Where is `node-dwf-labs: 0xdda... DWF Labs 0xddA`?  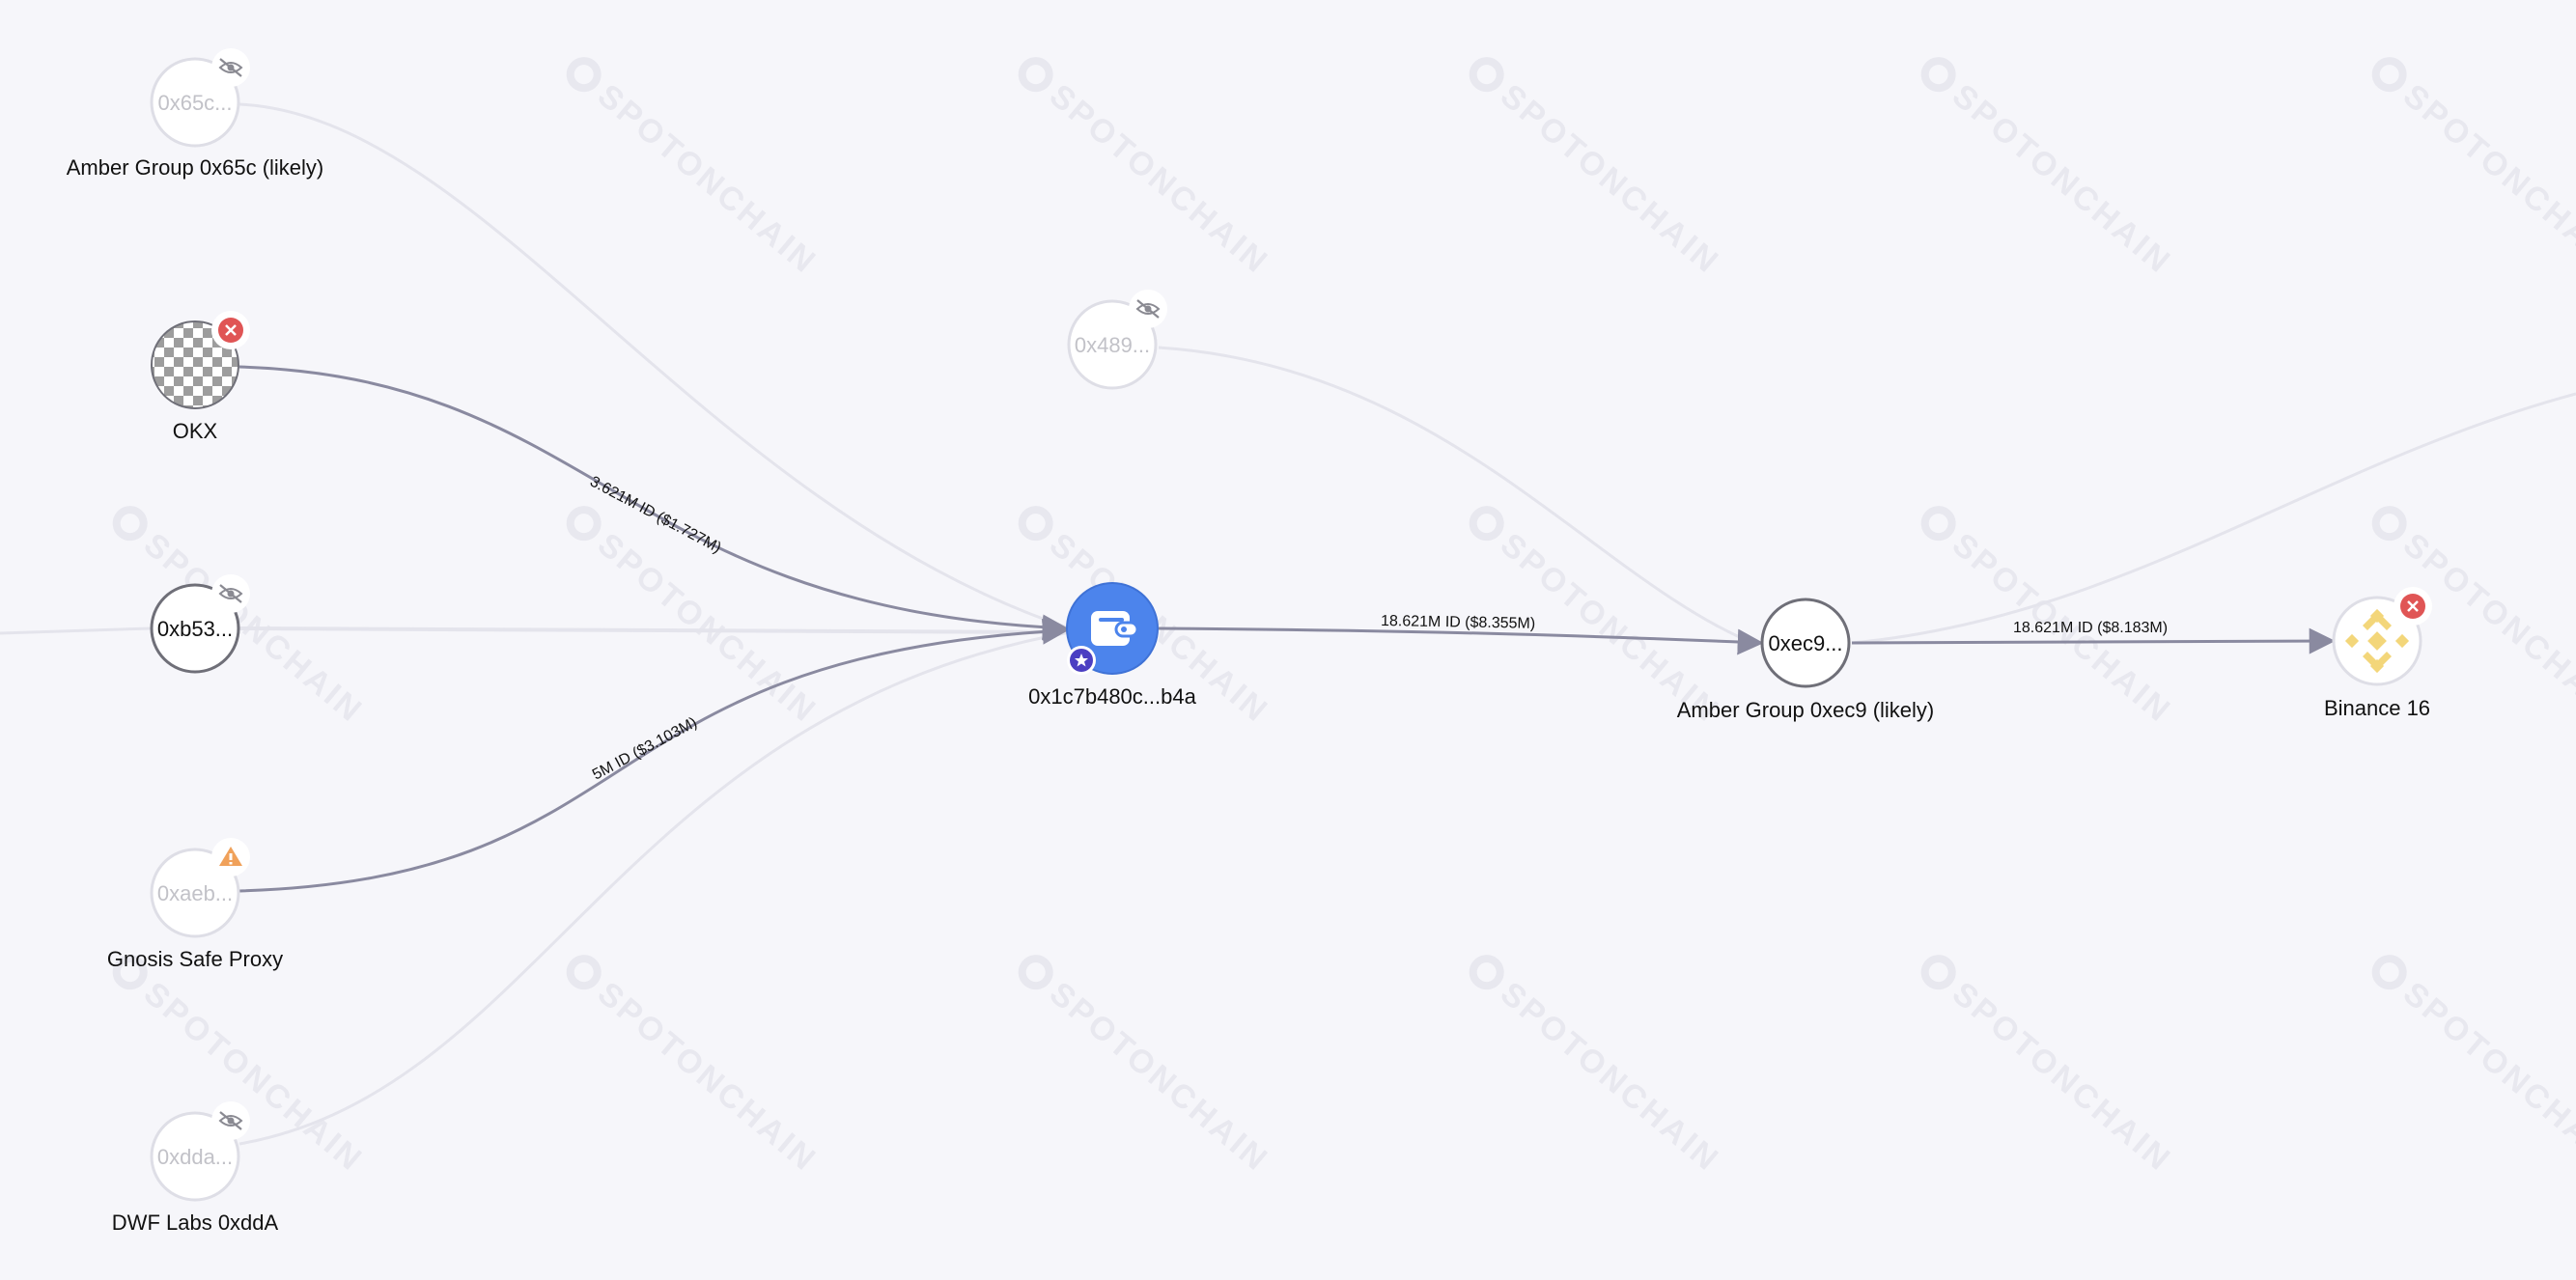 node-dwf-labs: 0xdda... DWF Labs 0xddA is located at coordinates (196, 1168).